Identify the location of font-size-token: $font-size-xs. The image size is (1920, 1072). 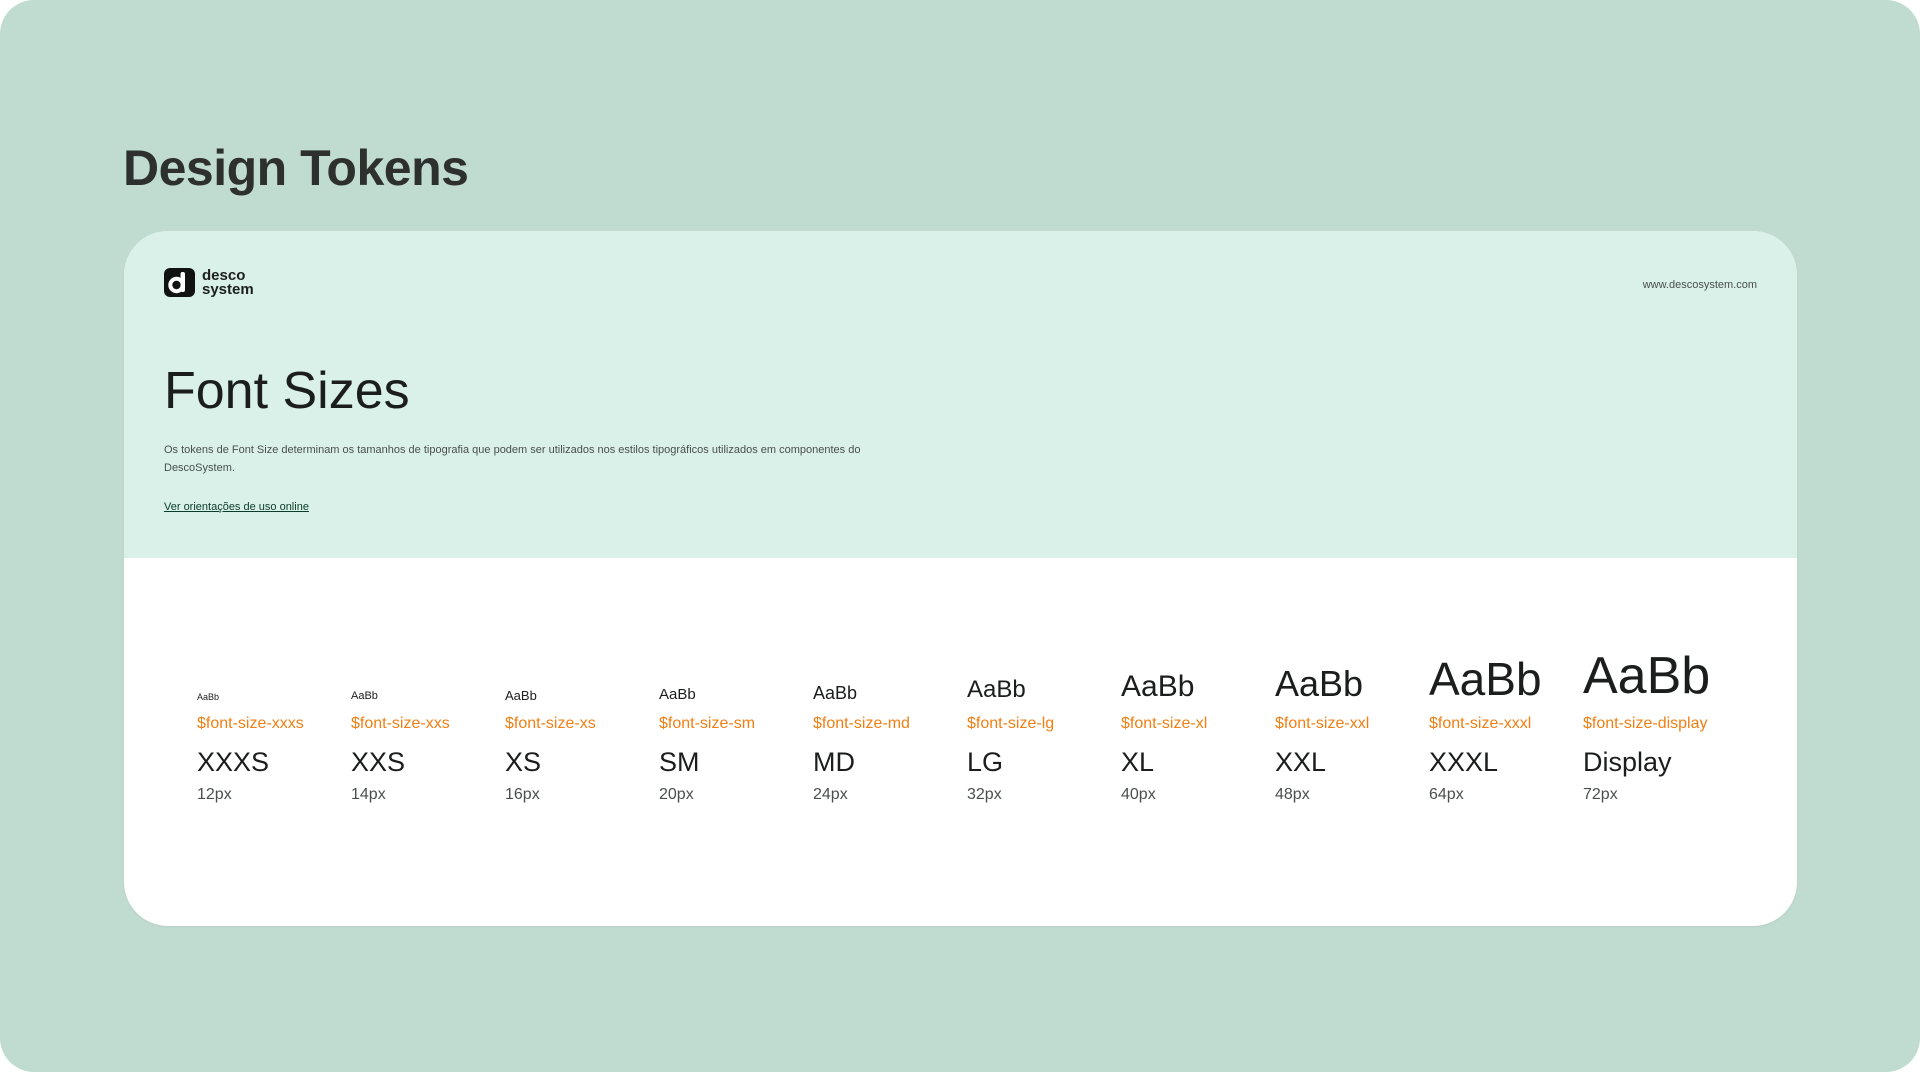
(550, 723).